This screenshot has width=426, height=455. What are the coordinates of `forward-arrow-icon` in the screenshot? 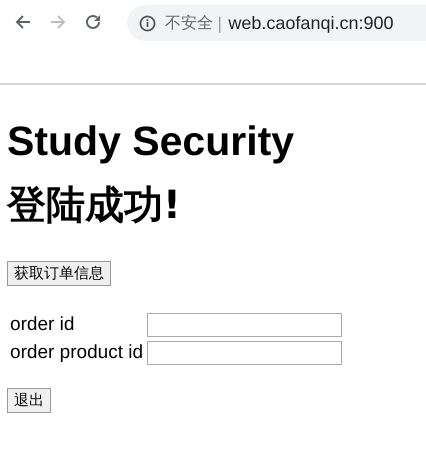 It's located at (58, 22).